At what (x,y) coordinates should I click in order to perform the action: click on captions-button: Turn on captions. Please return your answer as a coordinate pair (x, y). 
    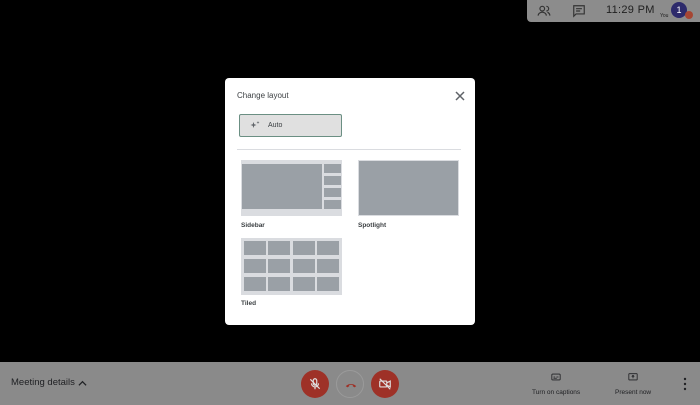
    Looking at the image, I should click on (556, 382).